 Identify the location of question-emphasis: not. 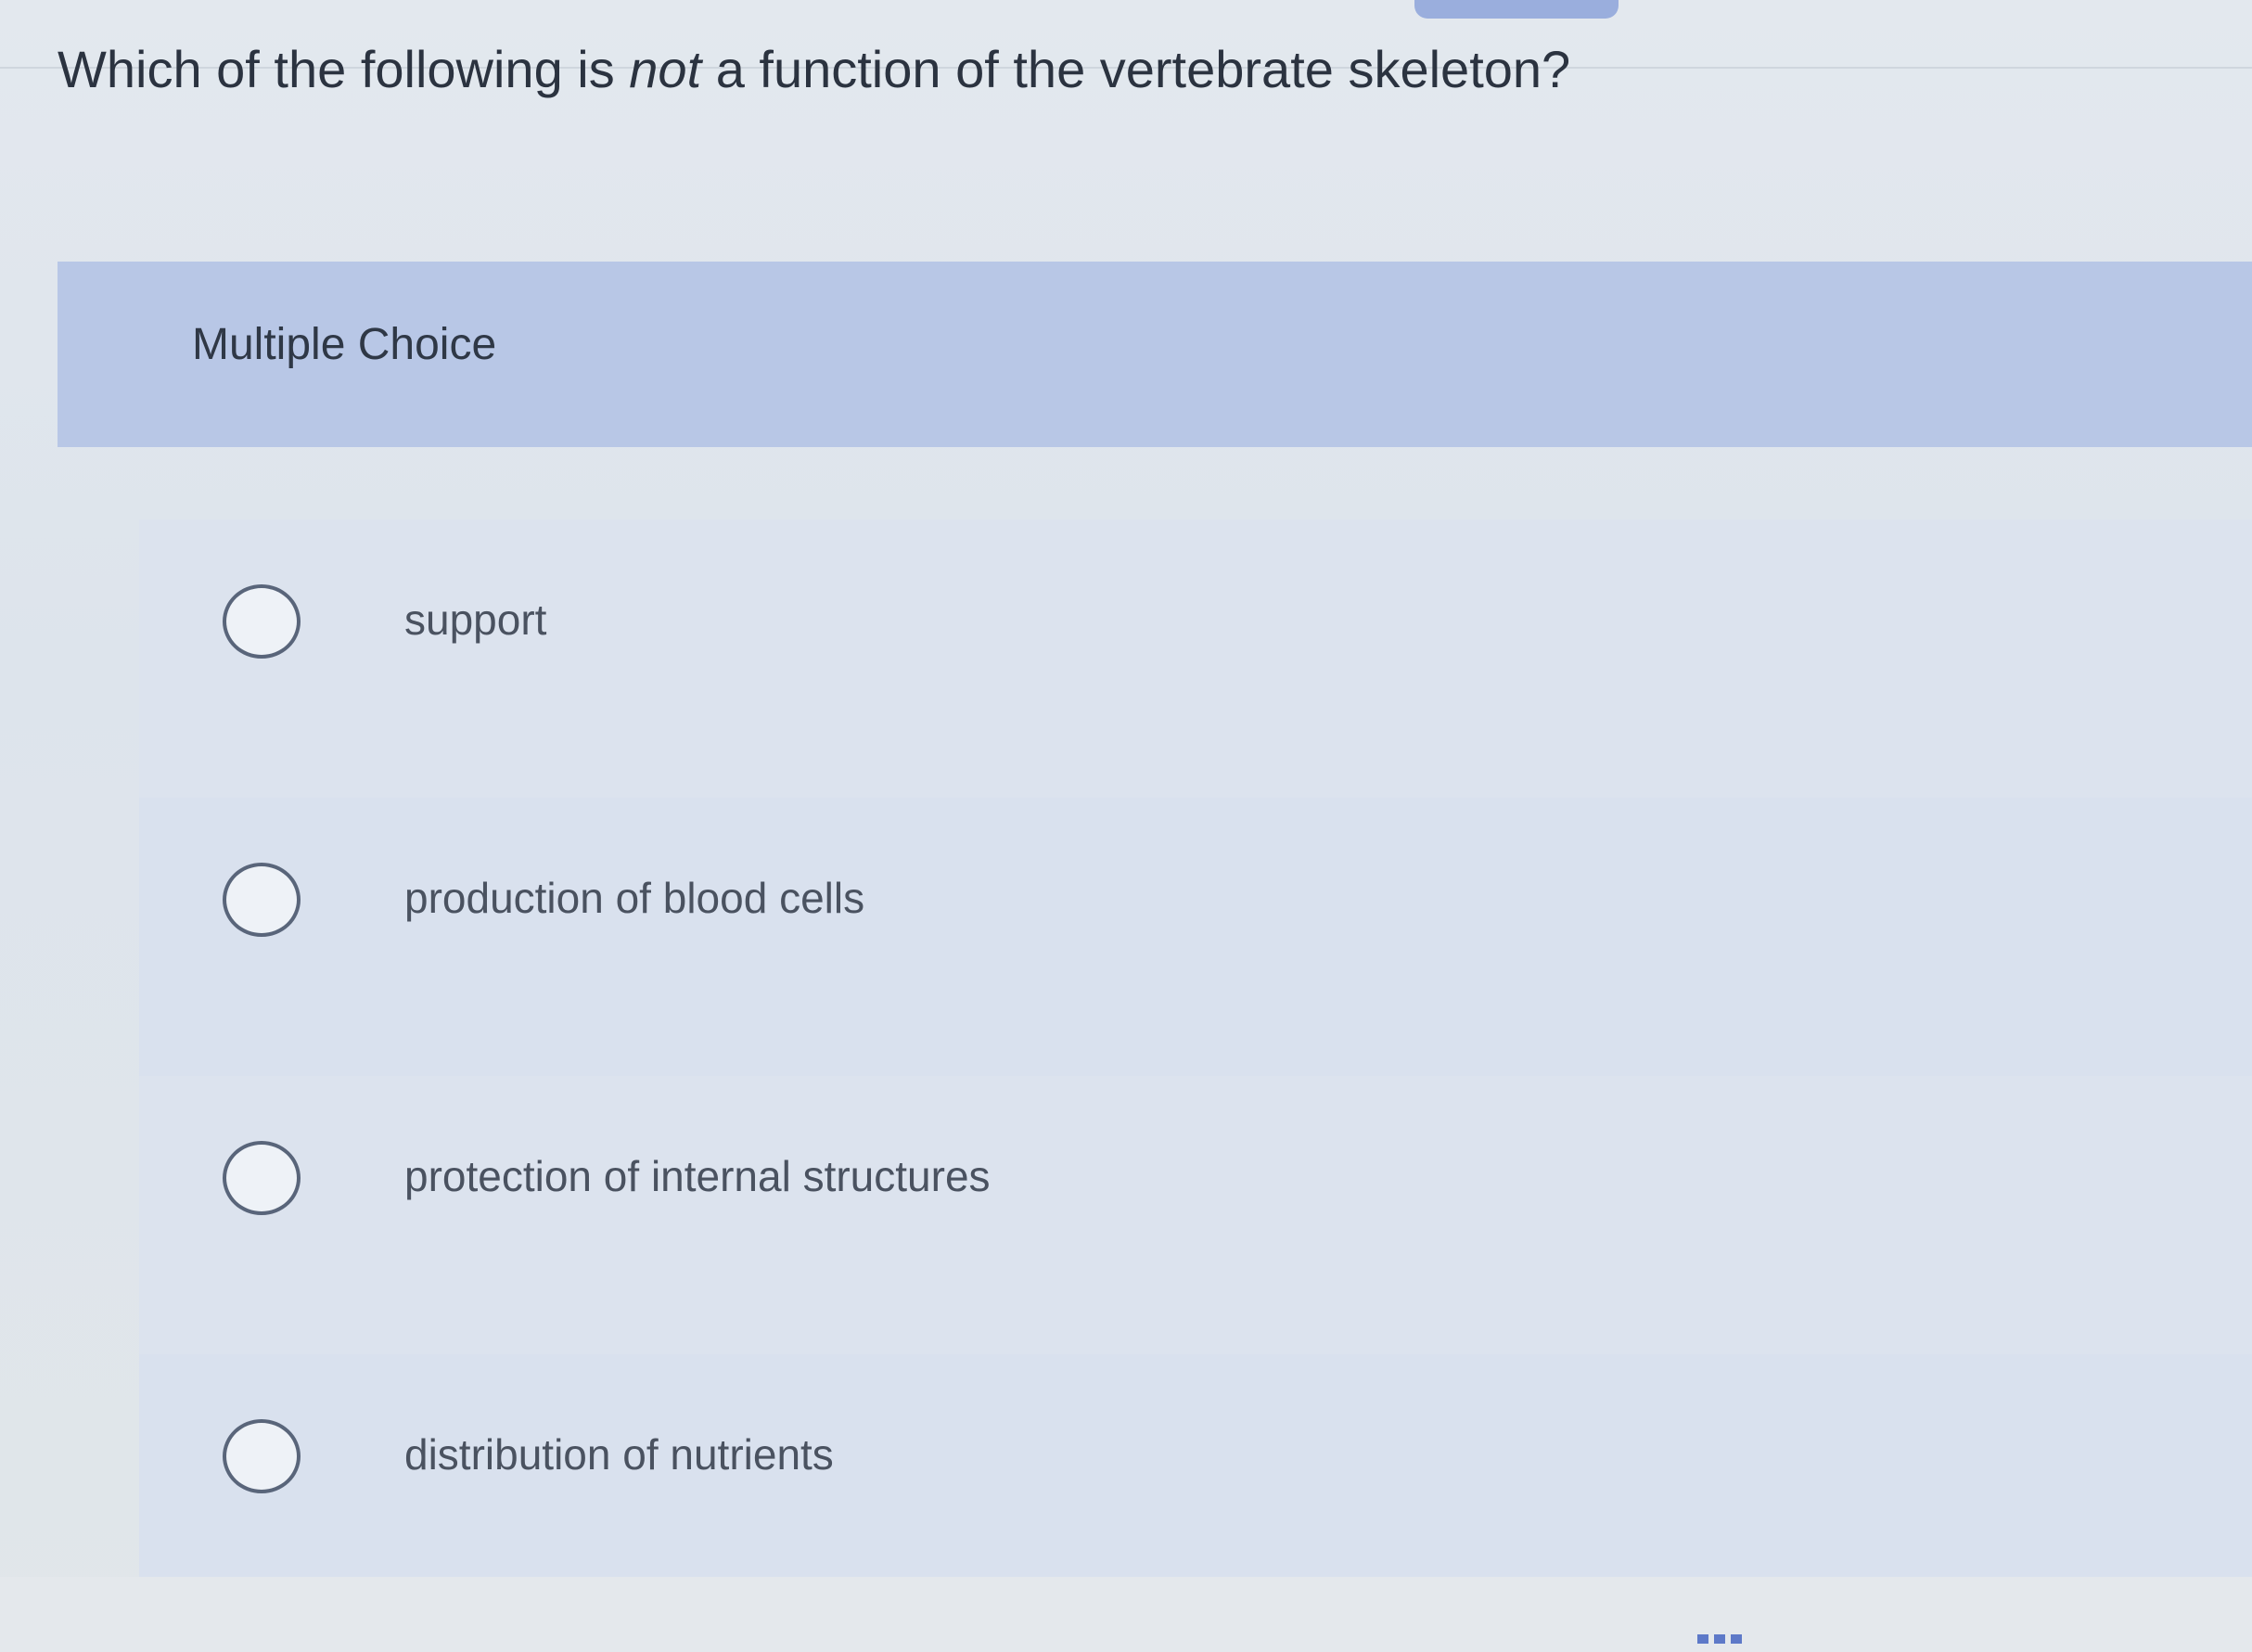
(665, 69).